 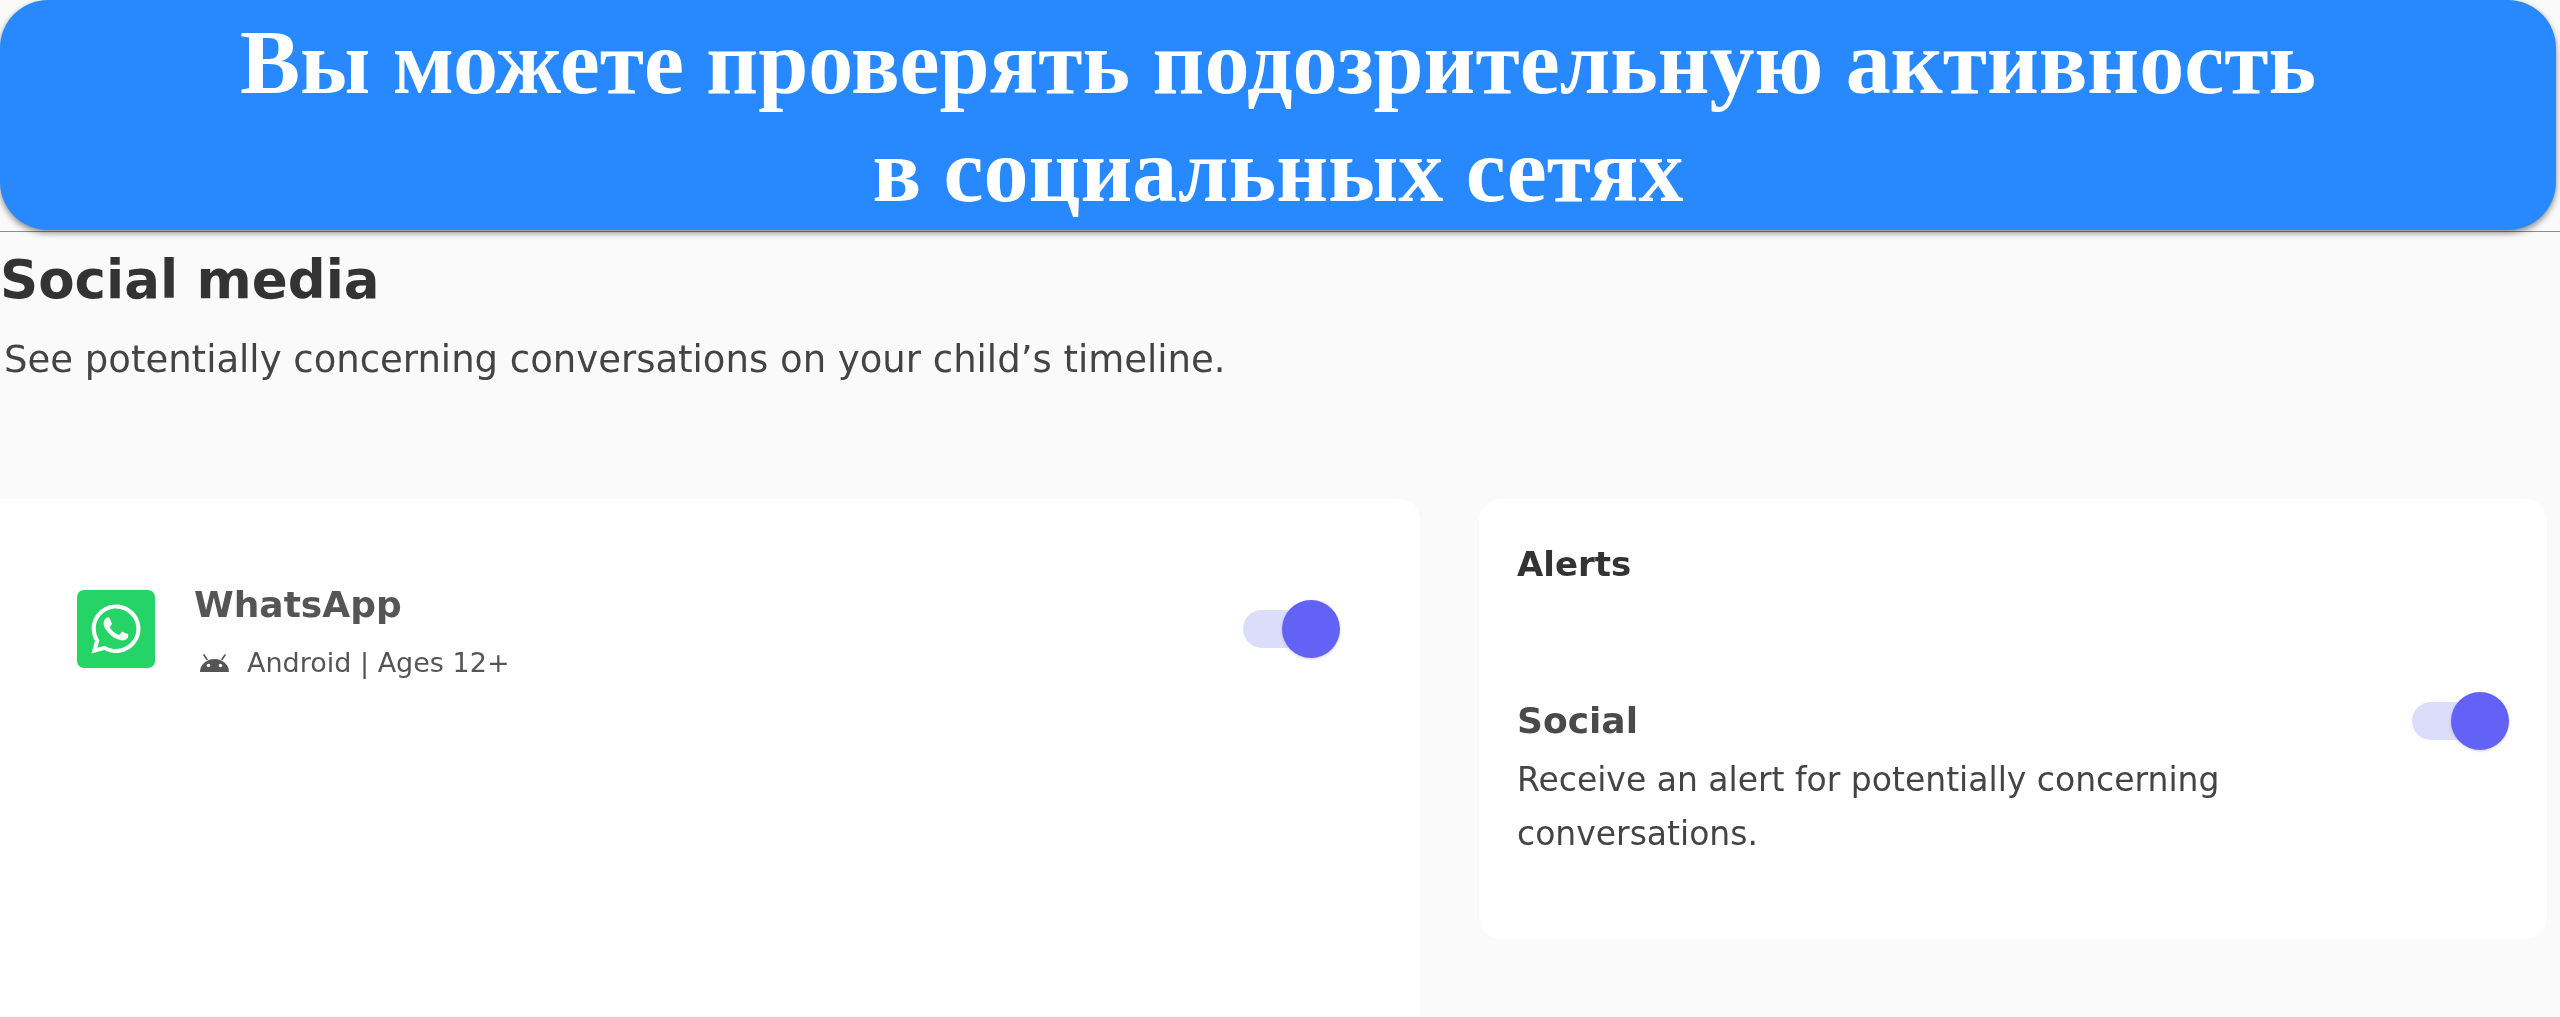 I want to click on page-subtitle: See potentially concerning conversations on your child’s timeline., so click(x=615, y=360).